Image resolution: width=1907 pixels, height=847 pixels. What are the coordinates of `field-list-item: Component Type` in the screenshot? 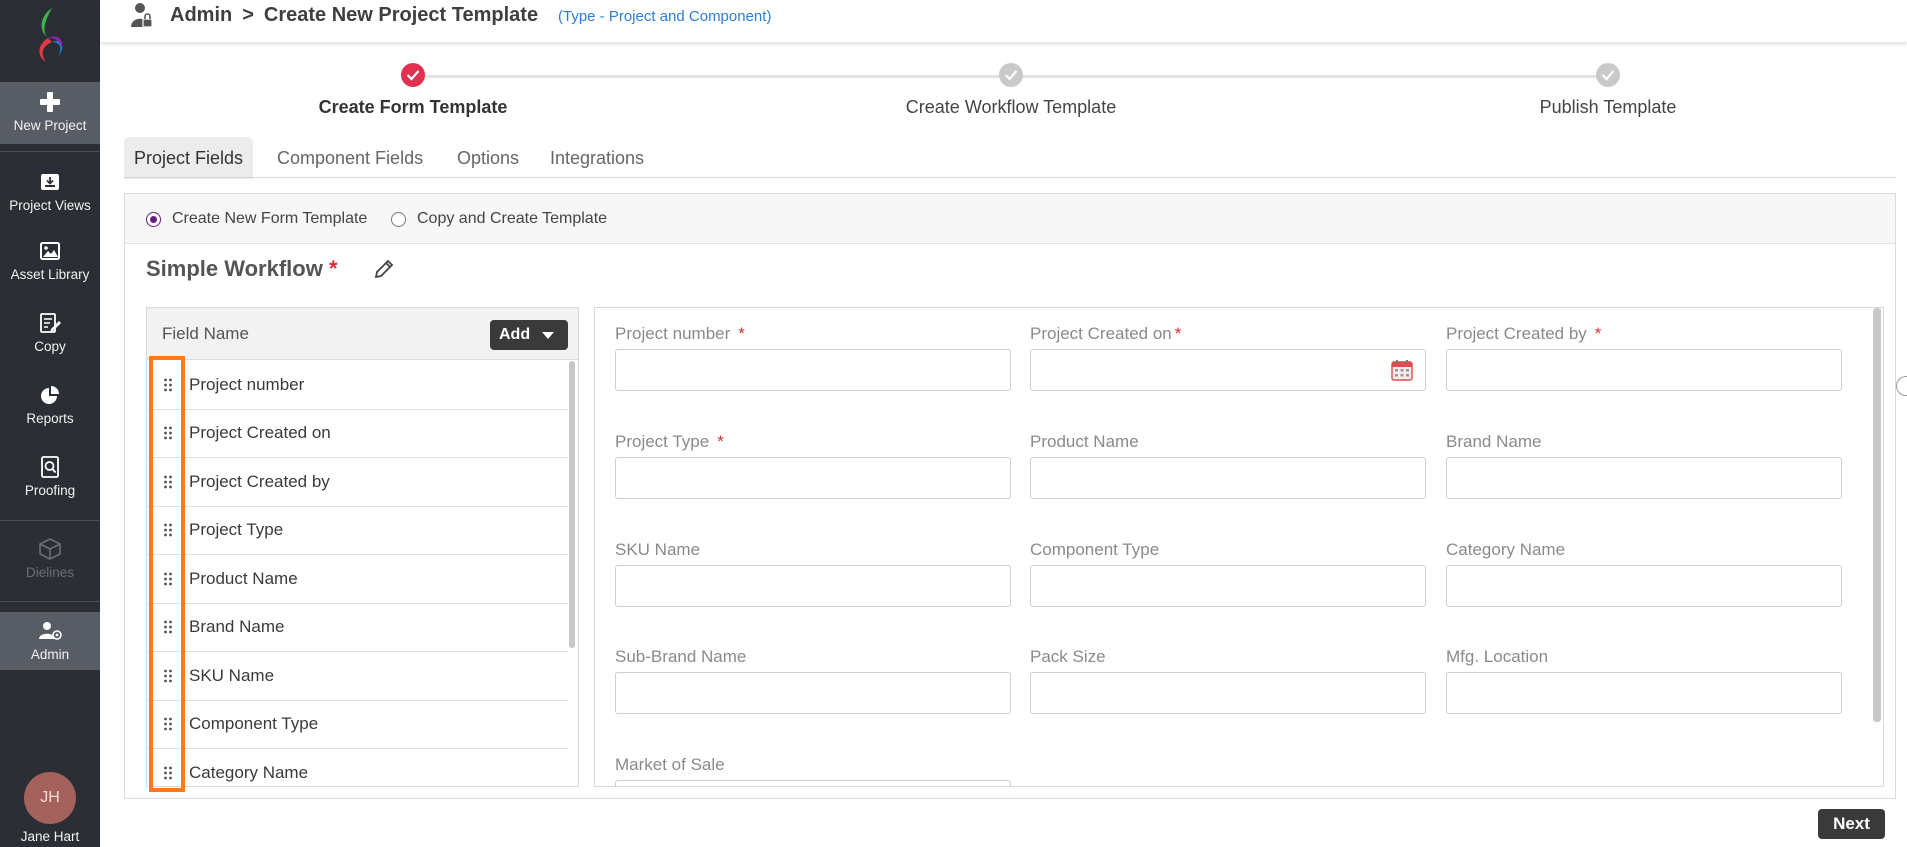 It's located at (357, 724).